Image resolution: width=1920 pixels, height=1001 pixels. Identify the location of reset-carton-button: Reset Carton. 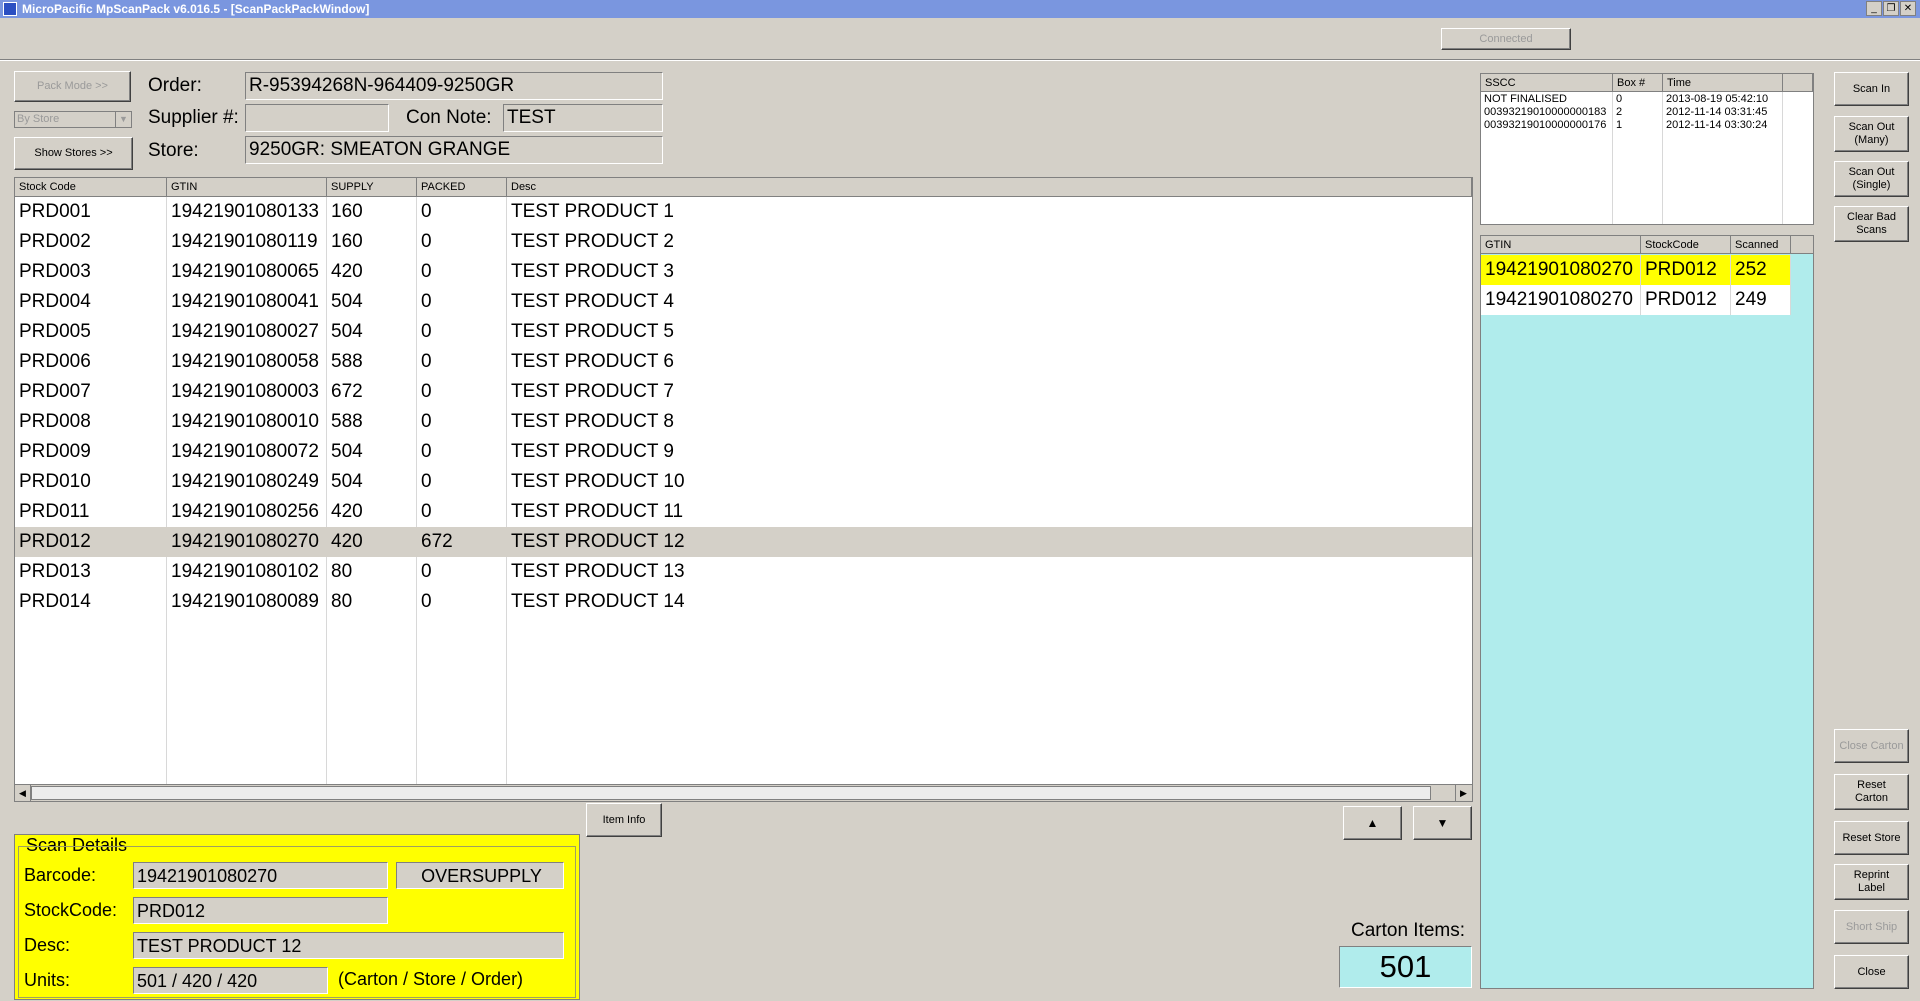
(1871, 792).